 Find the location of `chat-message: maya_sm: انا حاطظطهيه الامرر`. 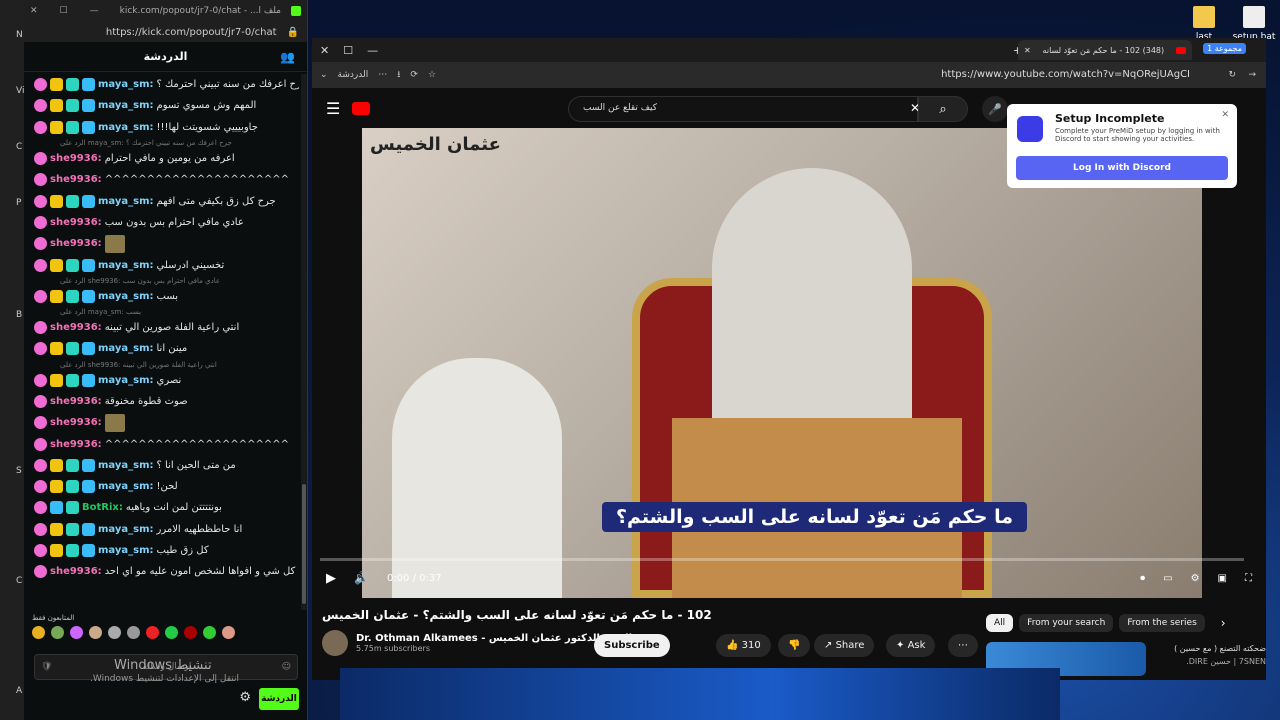

chat-message: maya_sm: انا حاطظطهيه الامرر is located at coordinates (161, 529).